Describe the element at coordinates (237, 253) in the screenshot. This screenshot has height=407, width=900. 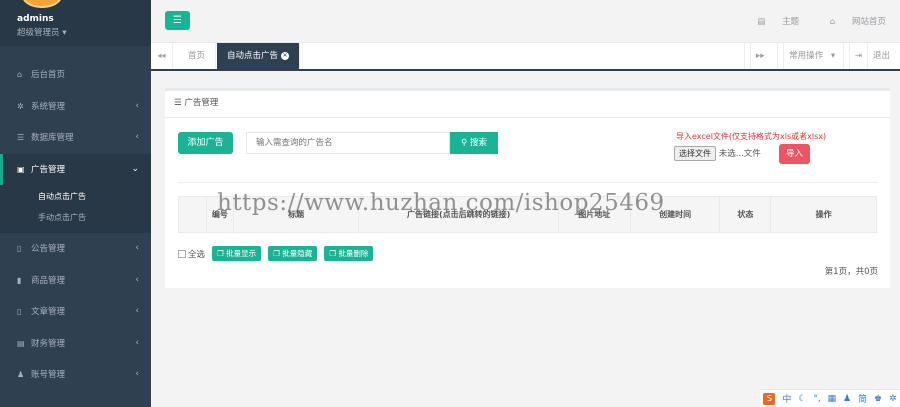
I see `bulk-show-button: ❐ 批量显示` at that location.